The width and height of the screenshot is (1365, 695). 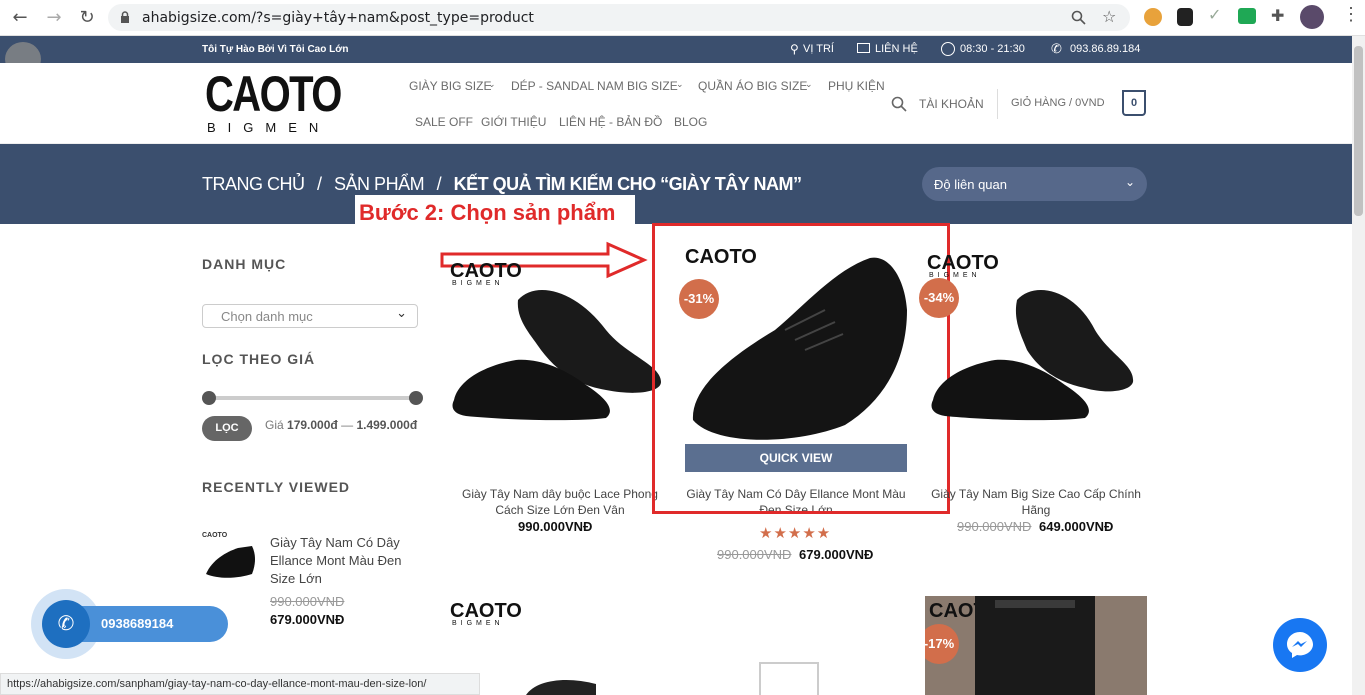 What do you see at coordinates (312, 398) in the screenshot?
I see `price-slider-track` at bounding box center [312, 398].